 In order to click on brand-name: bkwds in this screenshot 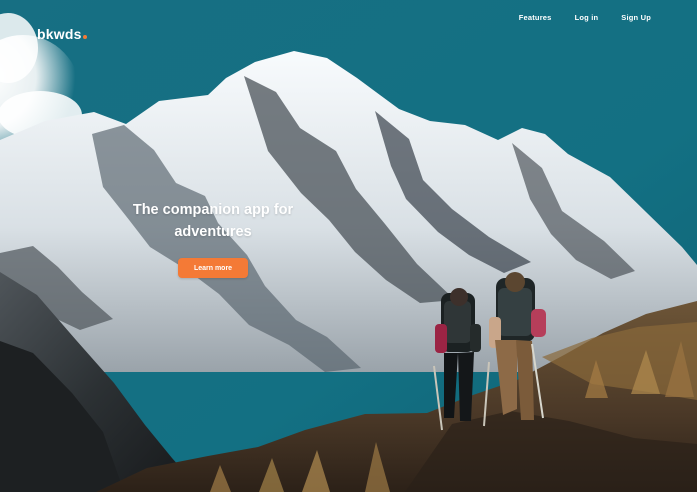, I will do `click(59, 34)`.